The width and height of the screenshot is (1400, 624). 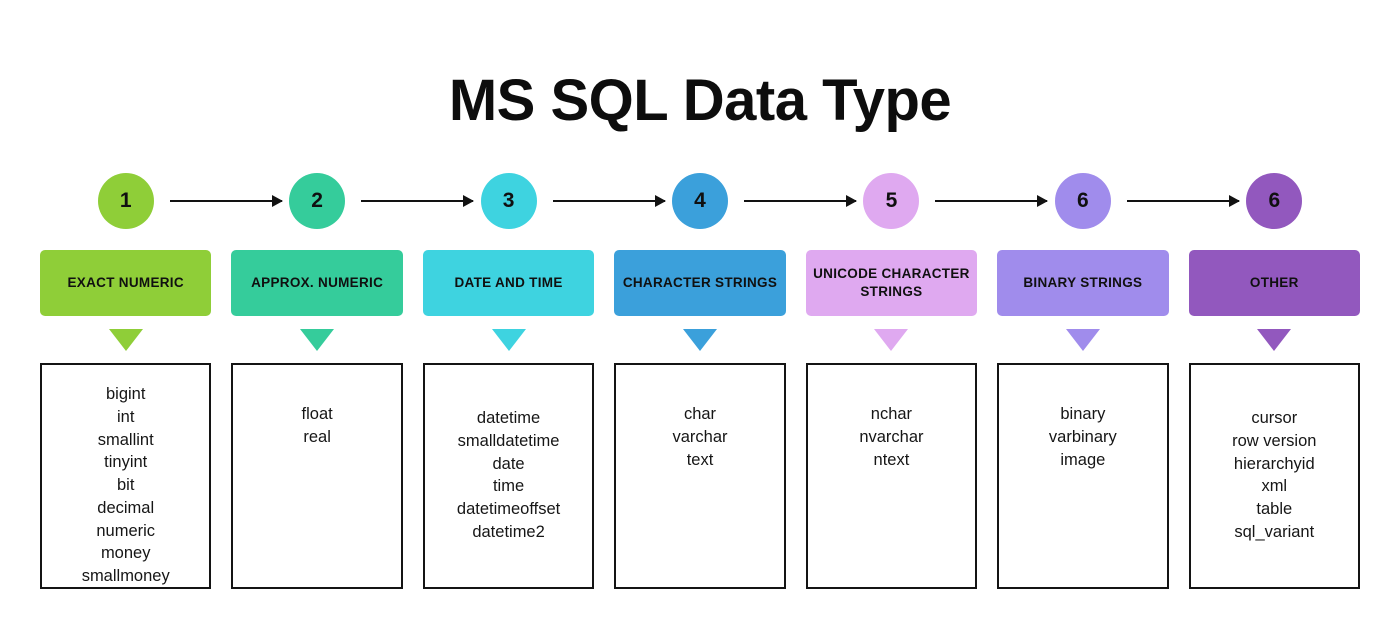 What do you see at coordinates (700, 414) in the screenshot?
I see `type-item: char` at bounding box center [700, 414].